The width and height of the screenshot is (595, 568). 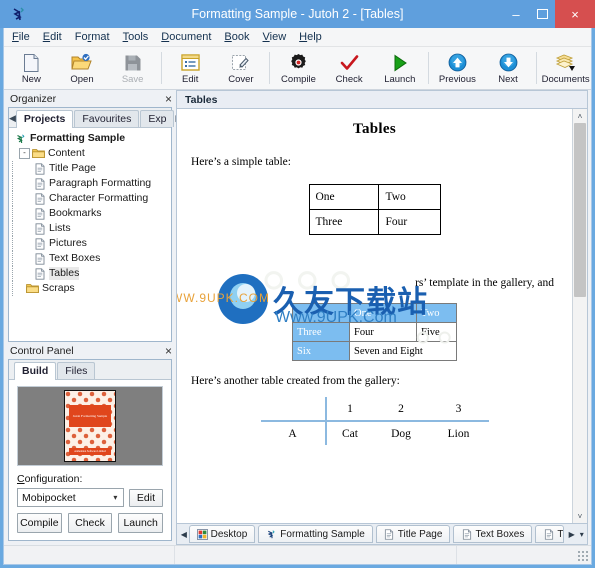 What do you see at coordinates (240, 63) in the screenshot?
I see `cover-design-icon` at bounding box center [240, 63].